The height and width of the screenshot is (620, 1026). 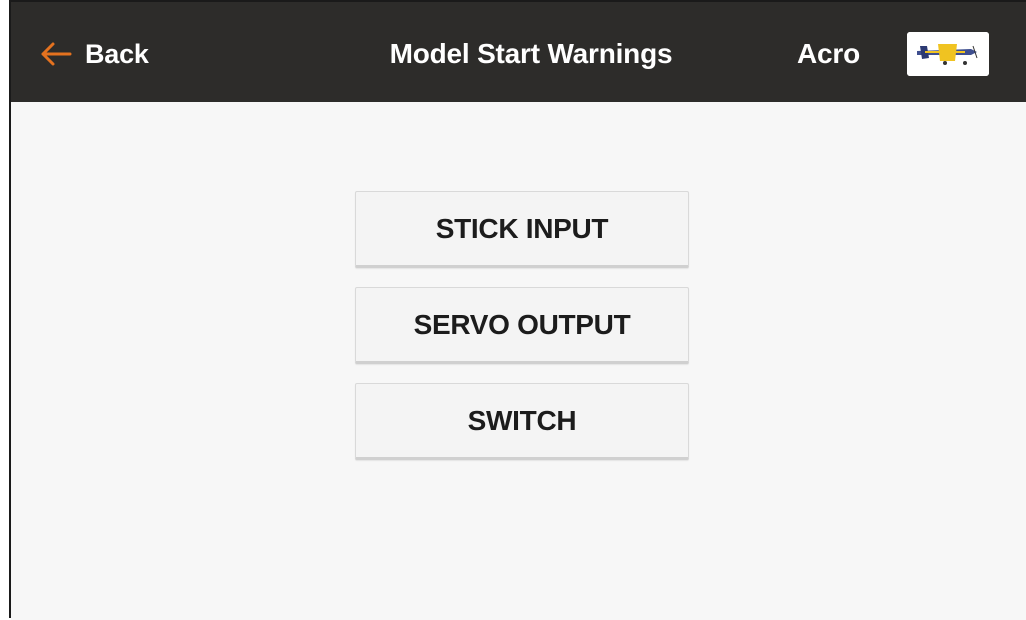 I want to click on switch-button: SWITCH, so click(x=522, y=421).